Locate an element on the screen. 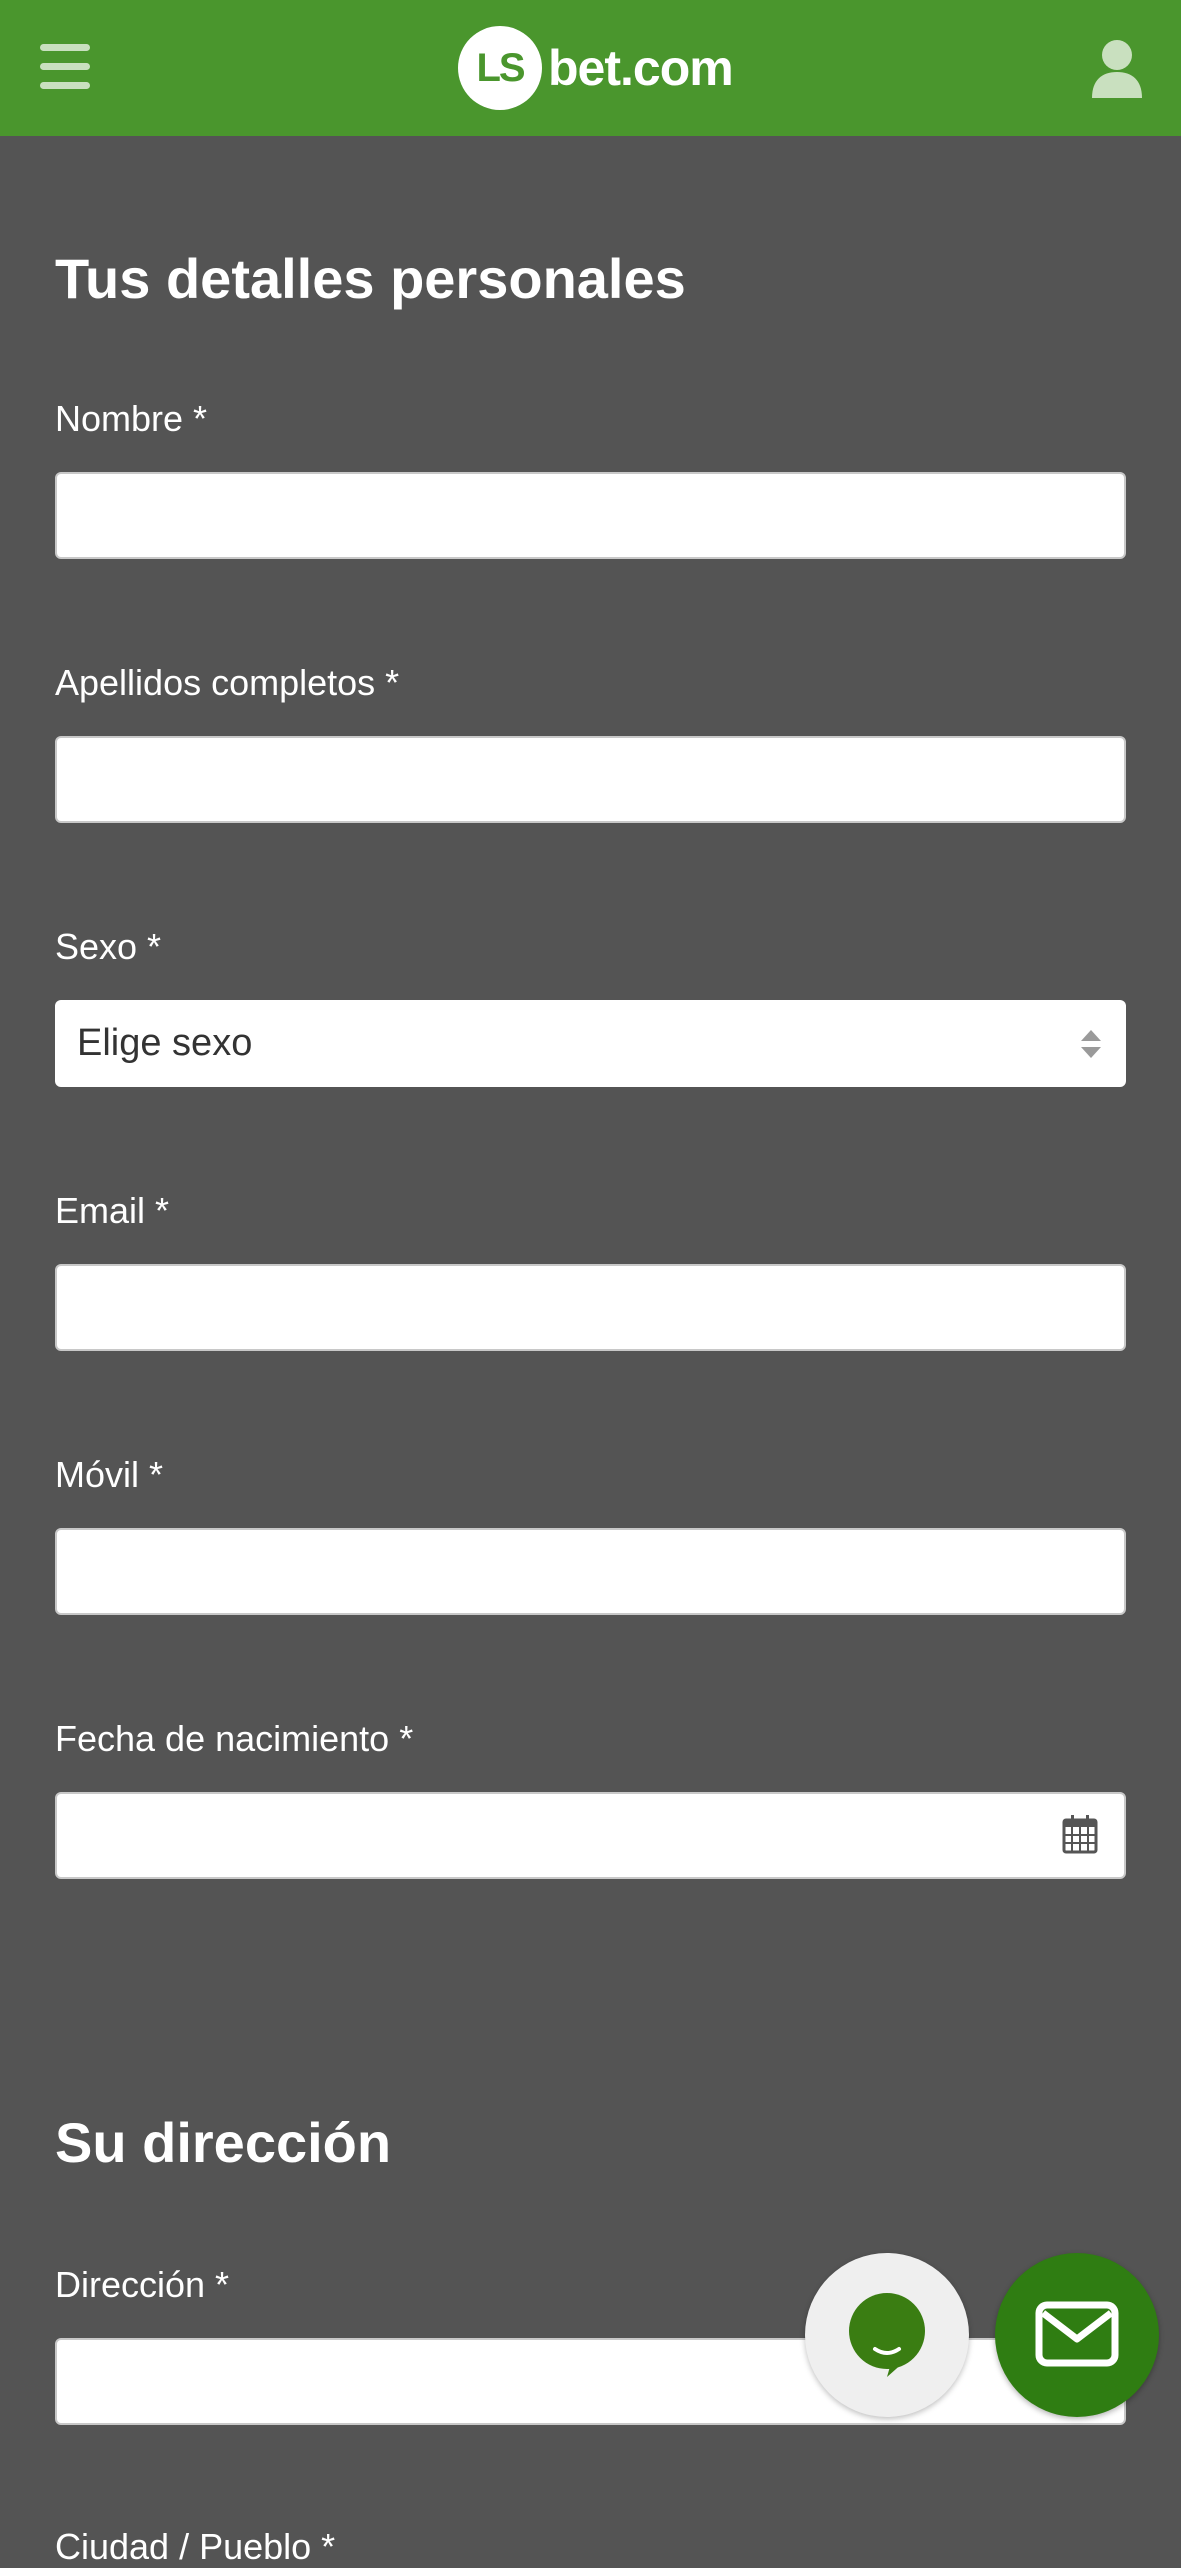 The width and height of the screenshot is (1181, 2568). first-name-input is located at coordinates (590, 515).